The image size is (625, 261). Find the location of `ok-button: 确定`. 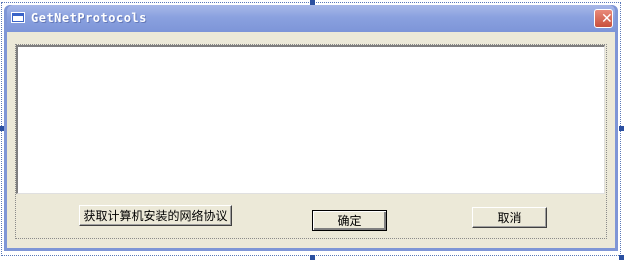

ok-button: 确定 is located at coordinates (349, 220).